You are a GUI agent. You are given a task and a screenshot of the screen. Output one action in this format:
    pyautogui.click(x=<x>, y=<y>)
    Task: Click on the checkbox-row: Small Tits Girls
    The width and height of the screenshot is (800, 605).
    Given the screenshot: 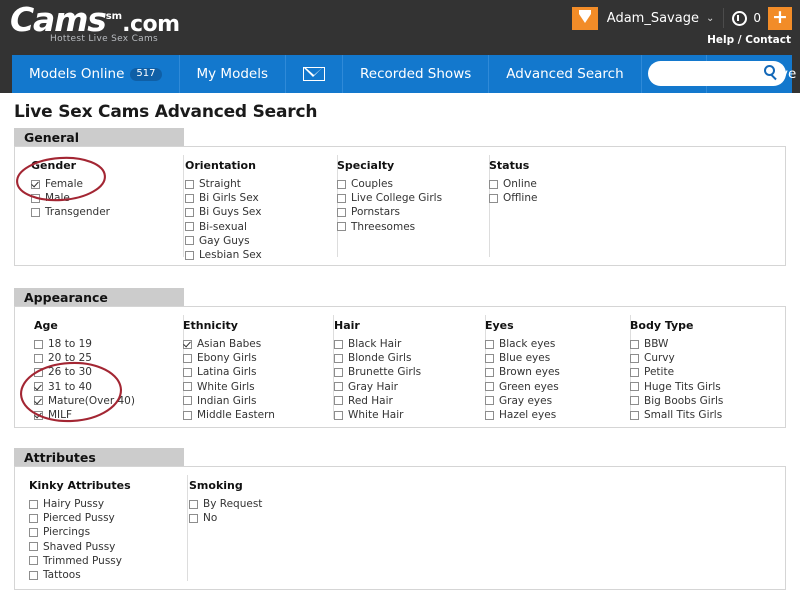 What is the action you would take?
    pyautogui.click(x=676, y=415)
    